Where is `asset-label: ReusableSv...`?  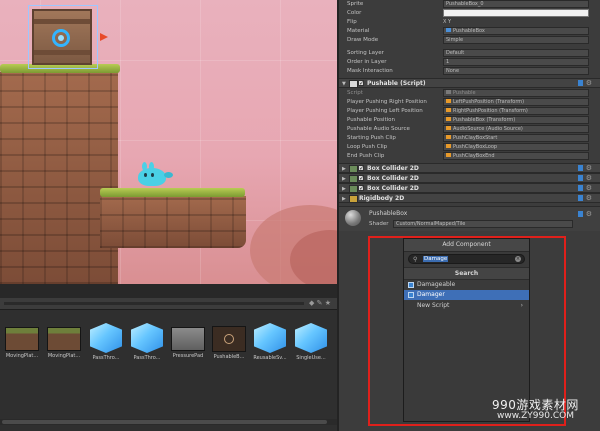
asset-label: ReusableSv... is located at coordinates (270, 358).